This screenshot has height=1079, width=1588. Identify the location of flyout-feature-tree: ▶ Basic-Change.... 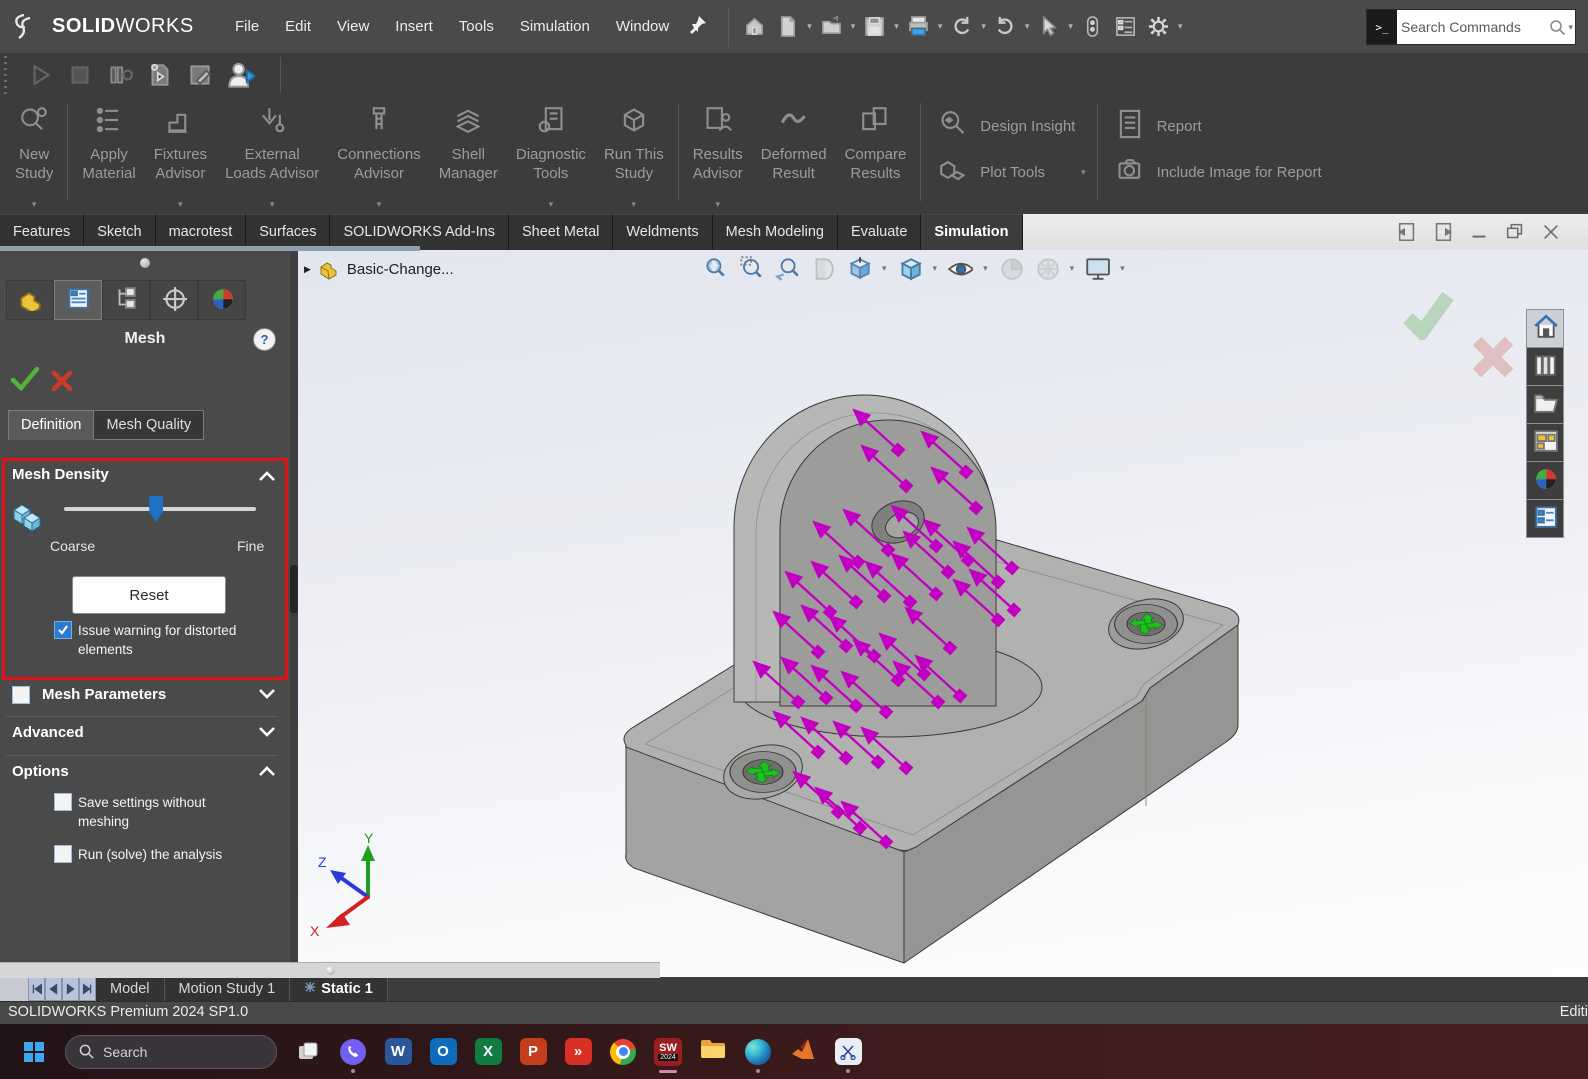
(379, 269).